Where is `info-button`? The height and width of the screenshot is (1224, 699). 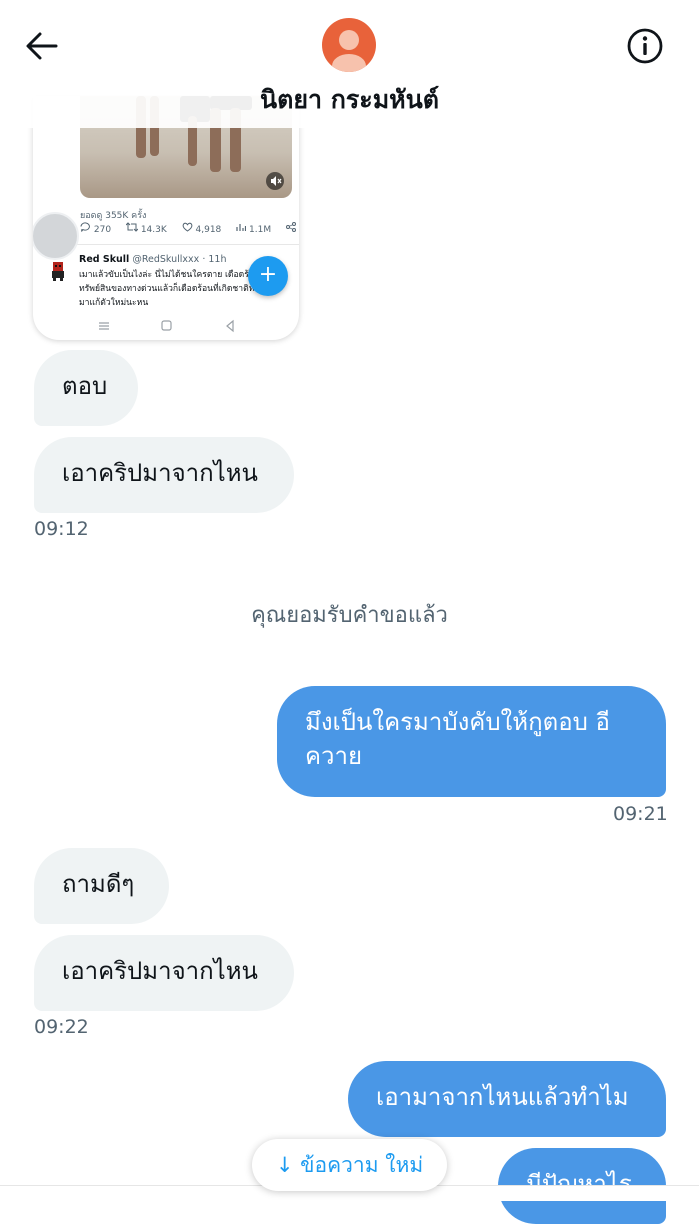
info-button is located at coordinates (645, 46).